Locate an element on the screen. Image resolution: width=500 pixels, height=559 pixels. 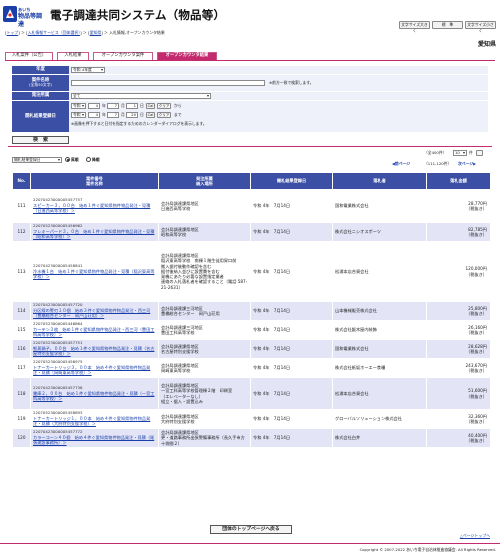
per-page-apply-button is located at coordinates (479, 153).